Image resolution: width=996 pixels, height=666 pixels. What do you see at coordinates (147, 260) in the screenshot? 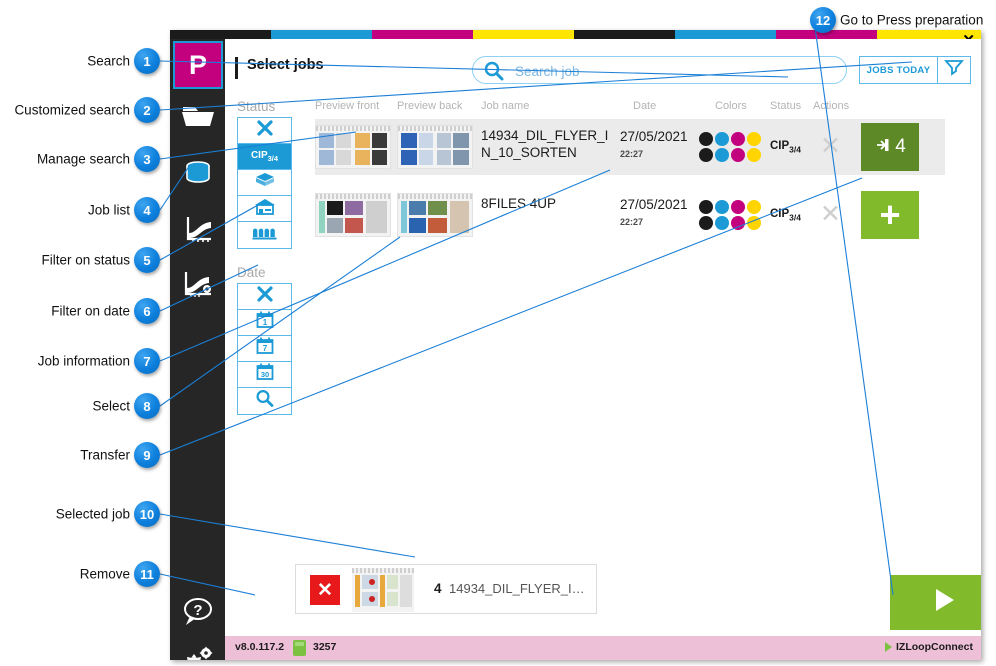
I see `callout-badge-5: 5` at bounding box center [147, 260].